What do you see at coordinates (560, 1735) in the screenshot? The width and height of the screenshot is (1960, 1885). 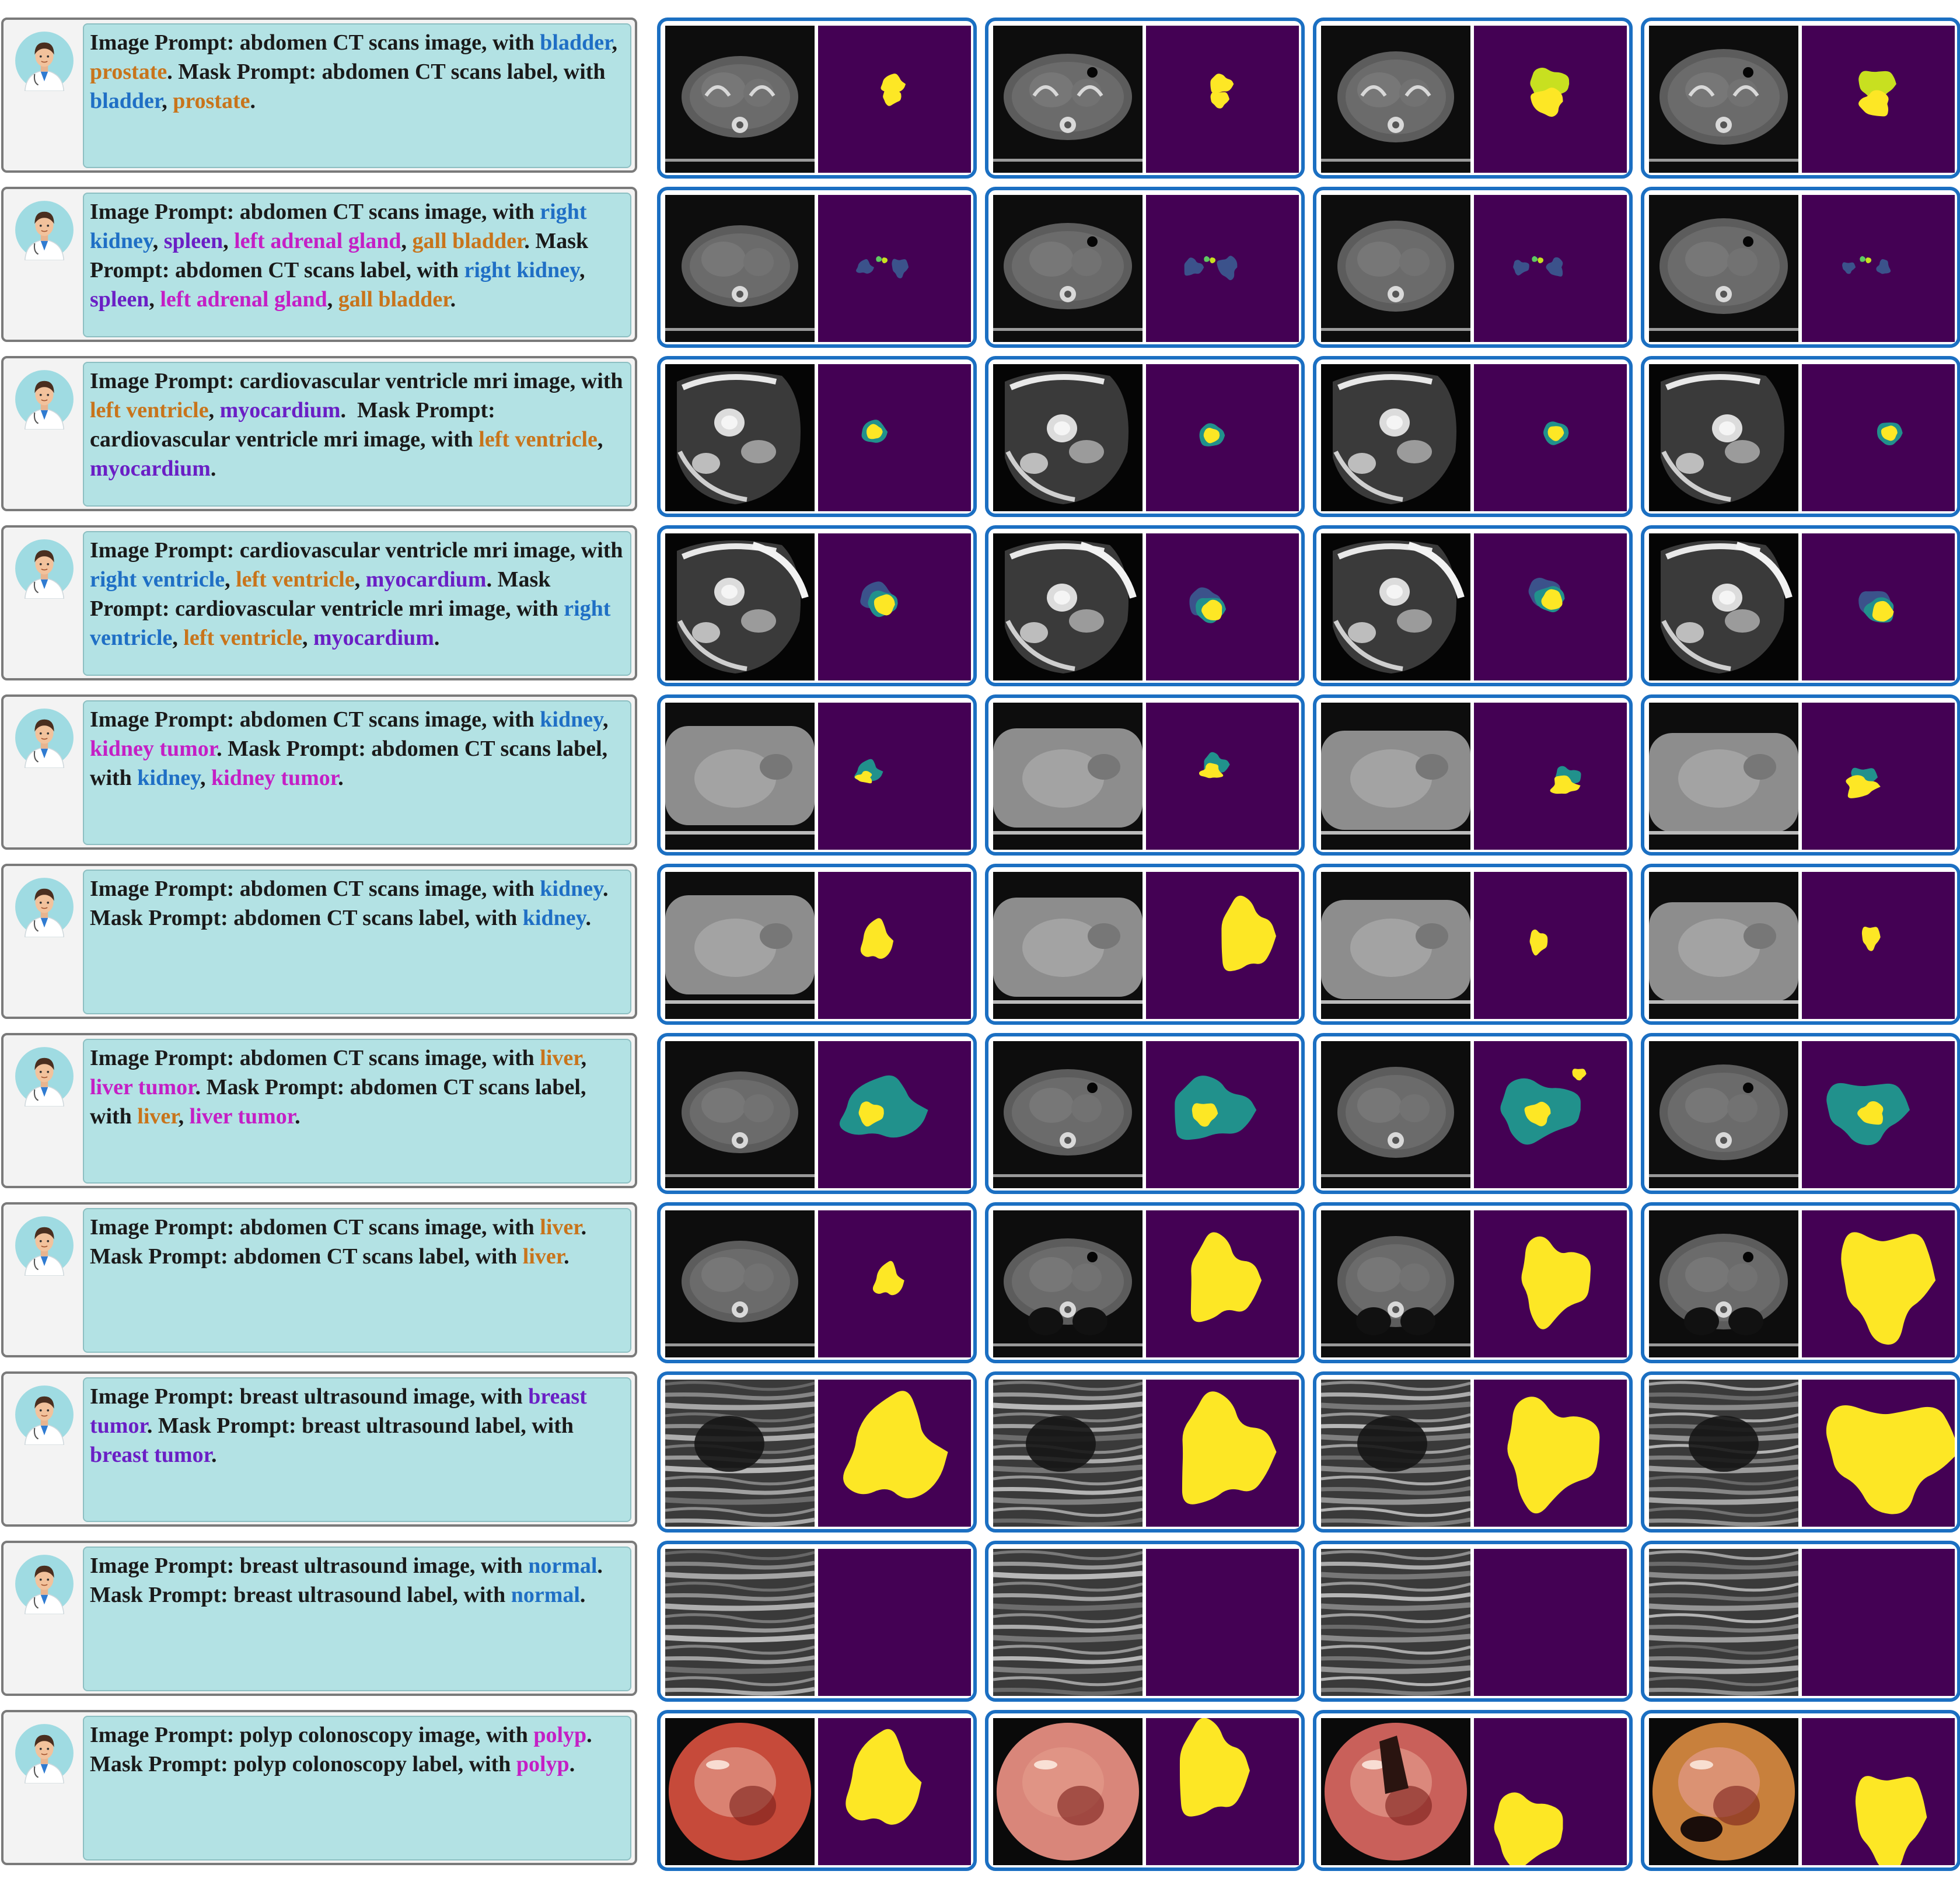 I see `prompt-segment: polyp` at bounding box center [560, 1735].